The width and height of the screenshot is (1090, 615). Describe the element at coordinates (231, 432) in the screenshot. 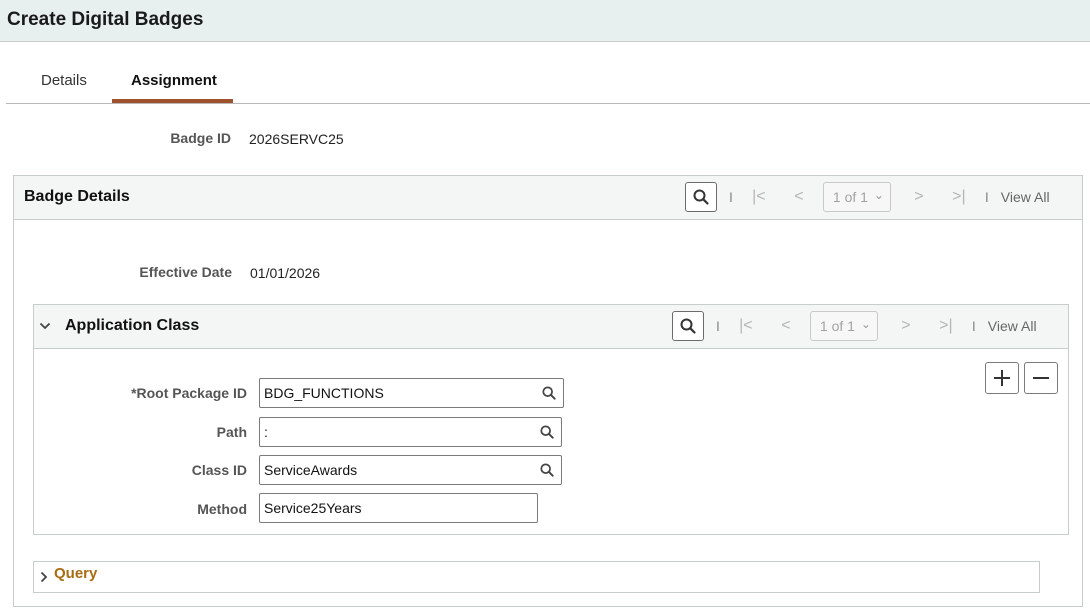

I see `path-label: Path` at that location.